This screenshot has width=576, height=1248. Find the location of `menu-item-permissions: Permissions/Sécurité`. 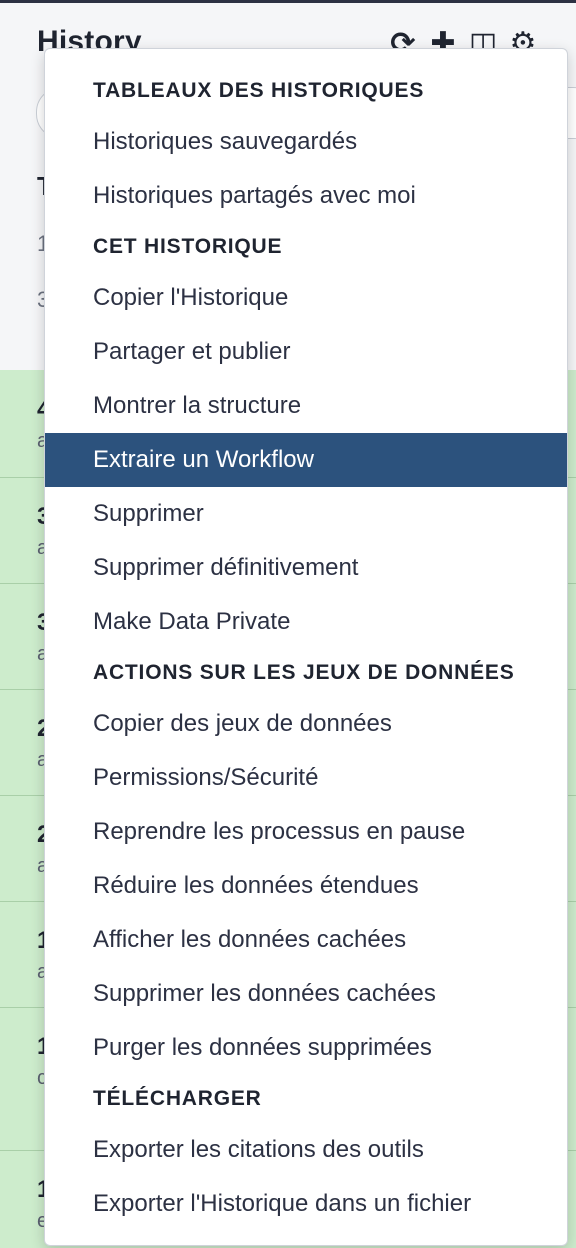

menu-item-permissions: Permissions/Sécurité is located at coordinates (306, 778).